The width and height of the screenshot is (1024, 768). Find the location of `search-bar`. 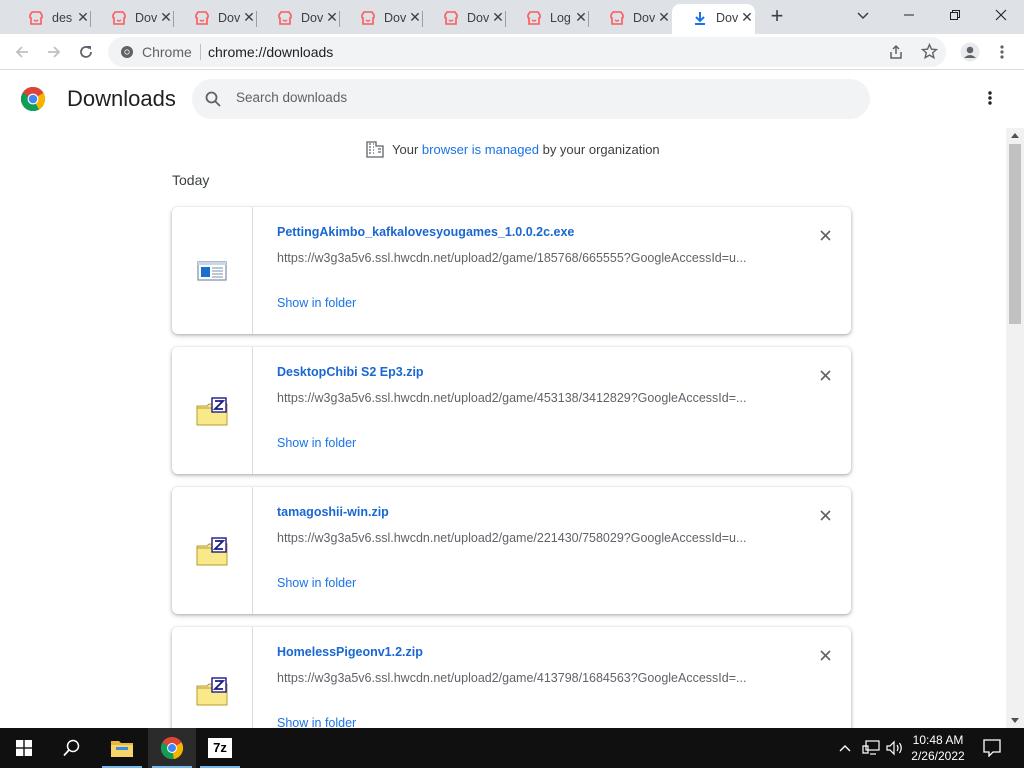

search-bar is located at coordinates (531, 99).